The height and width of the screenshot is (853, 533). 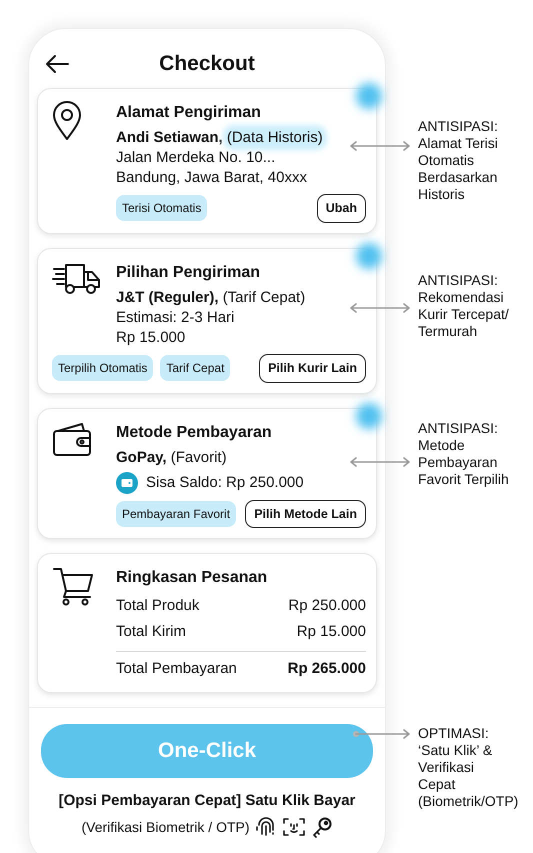 I want to click on card-line: Andi Setiawan, (Data Historis), so click(x=220, y=138).